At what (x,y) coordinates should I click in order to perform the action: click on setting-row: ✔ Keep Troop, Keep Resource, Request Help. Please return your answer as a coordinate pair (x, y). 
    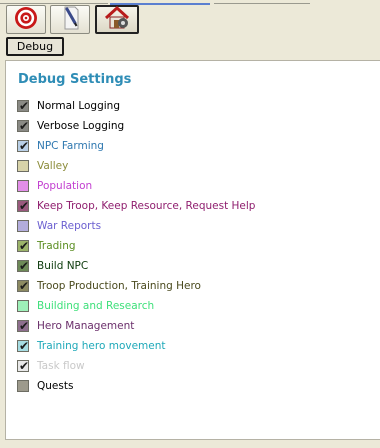
    Looking at the image, I should click on (136, 206).